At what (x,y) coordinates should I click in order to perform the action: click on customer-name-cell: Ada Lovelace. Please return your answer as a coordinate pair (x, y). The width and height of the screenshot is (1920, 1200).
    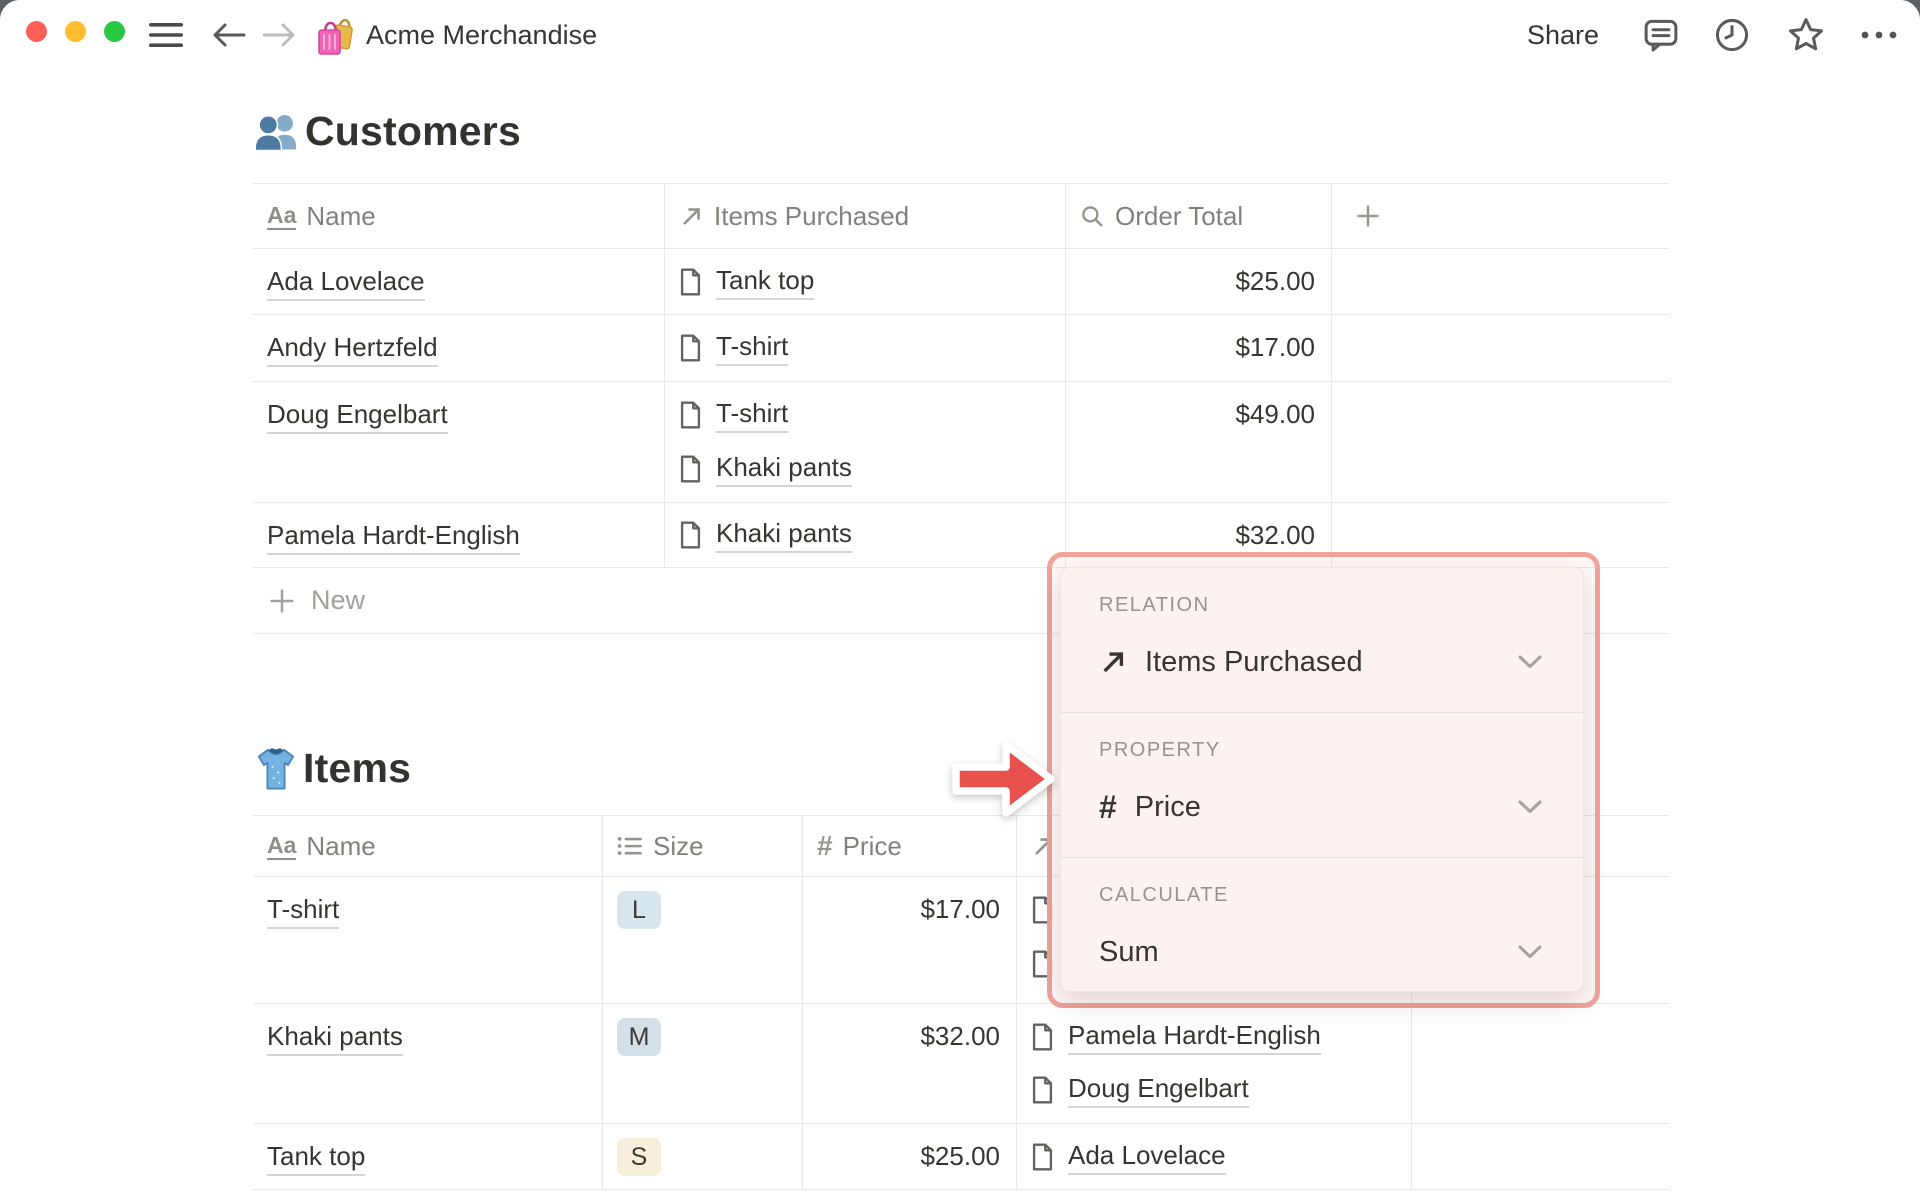
    Looking at the image, I should click on (459, 281).